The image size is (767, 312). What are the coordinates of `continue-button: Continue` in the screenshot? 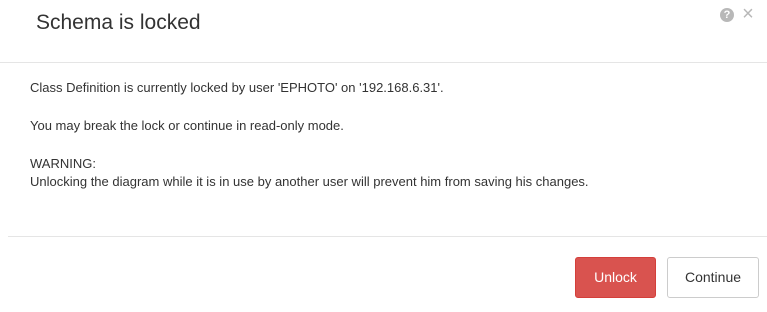 It's located at (713, 277).